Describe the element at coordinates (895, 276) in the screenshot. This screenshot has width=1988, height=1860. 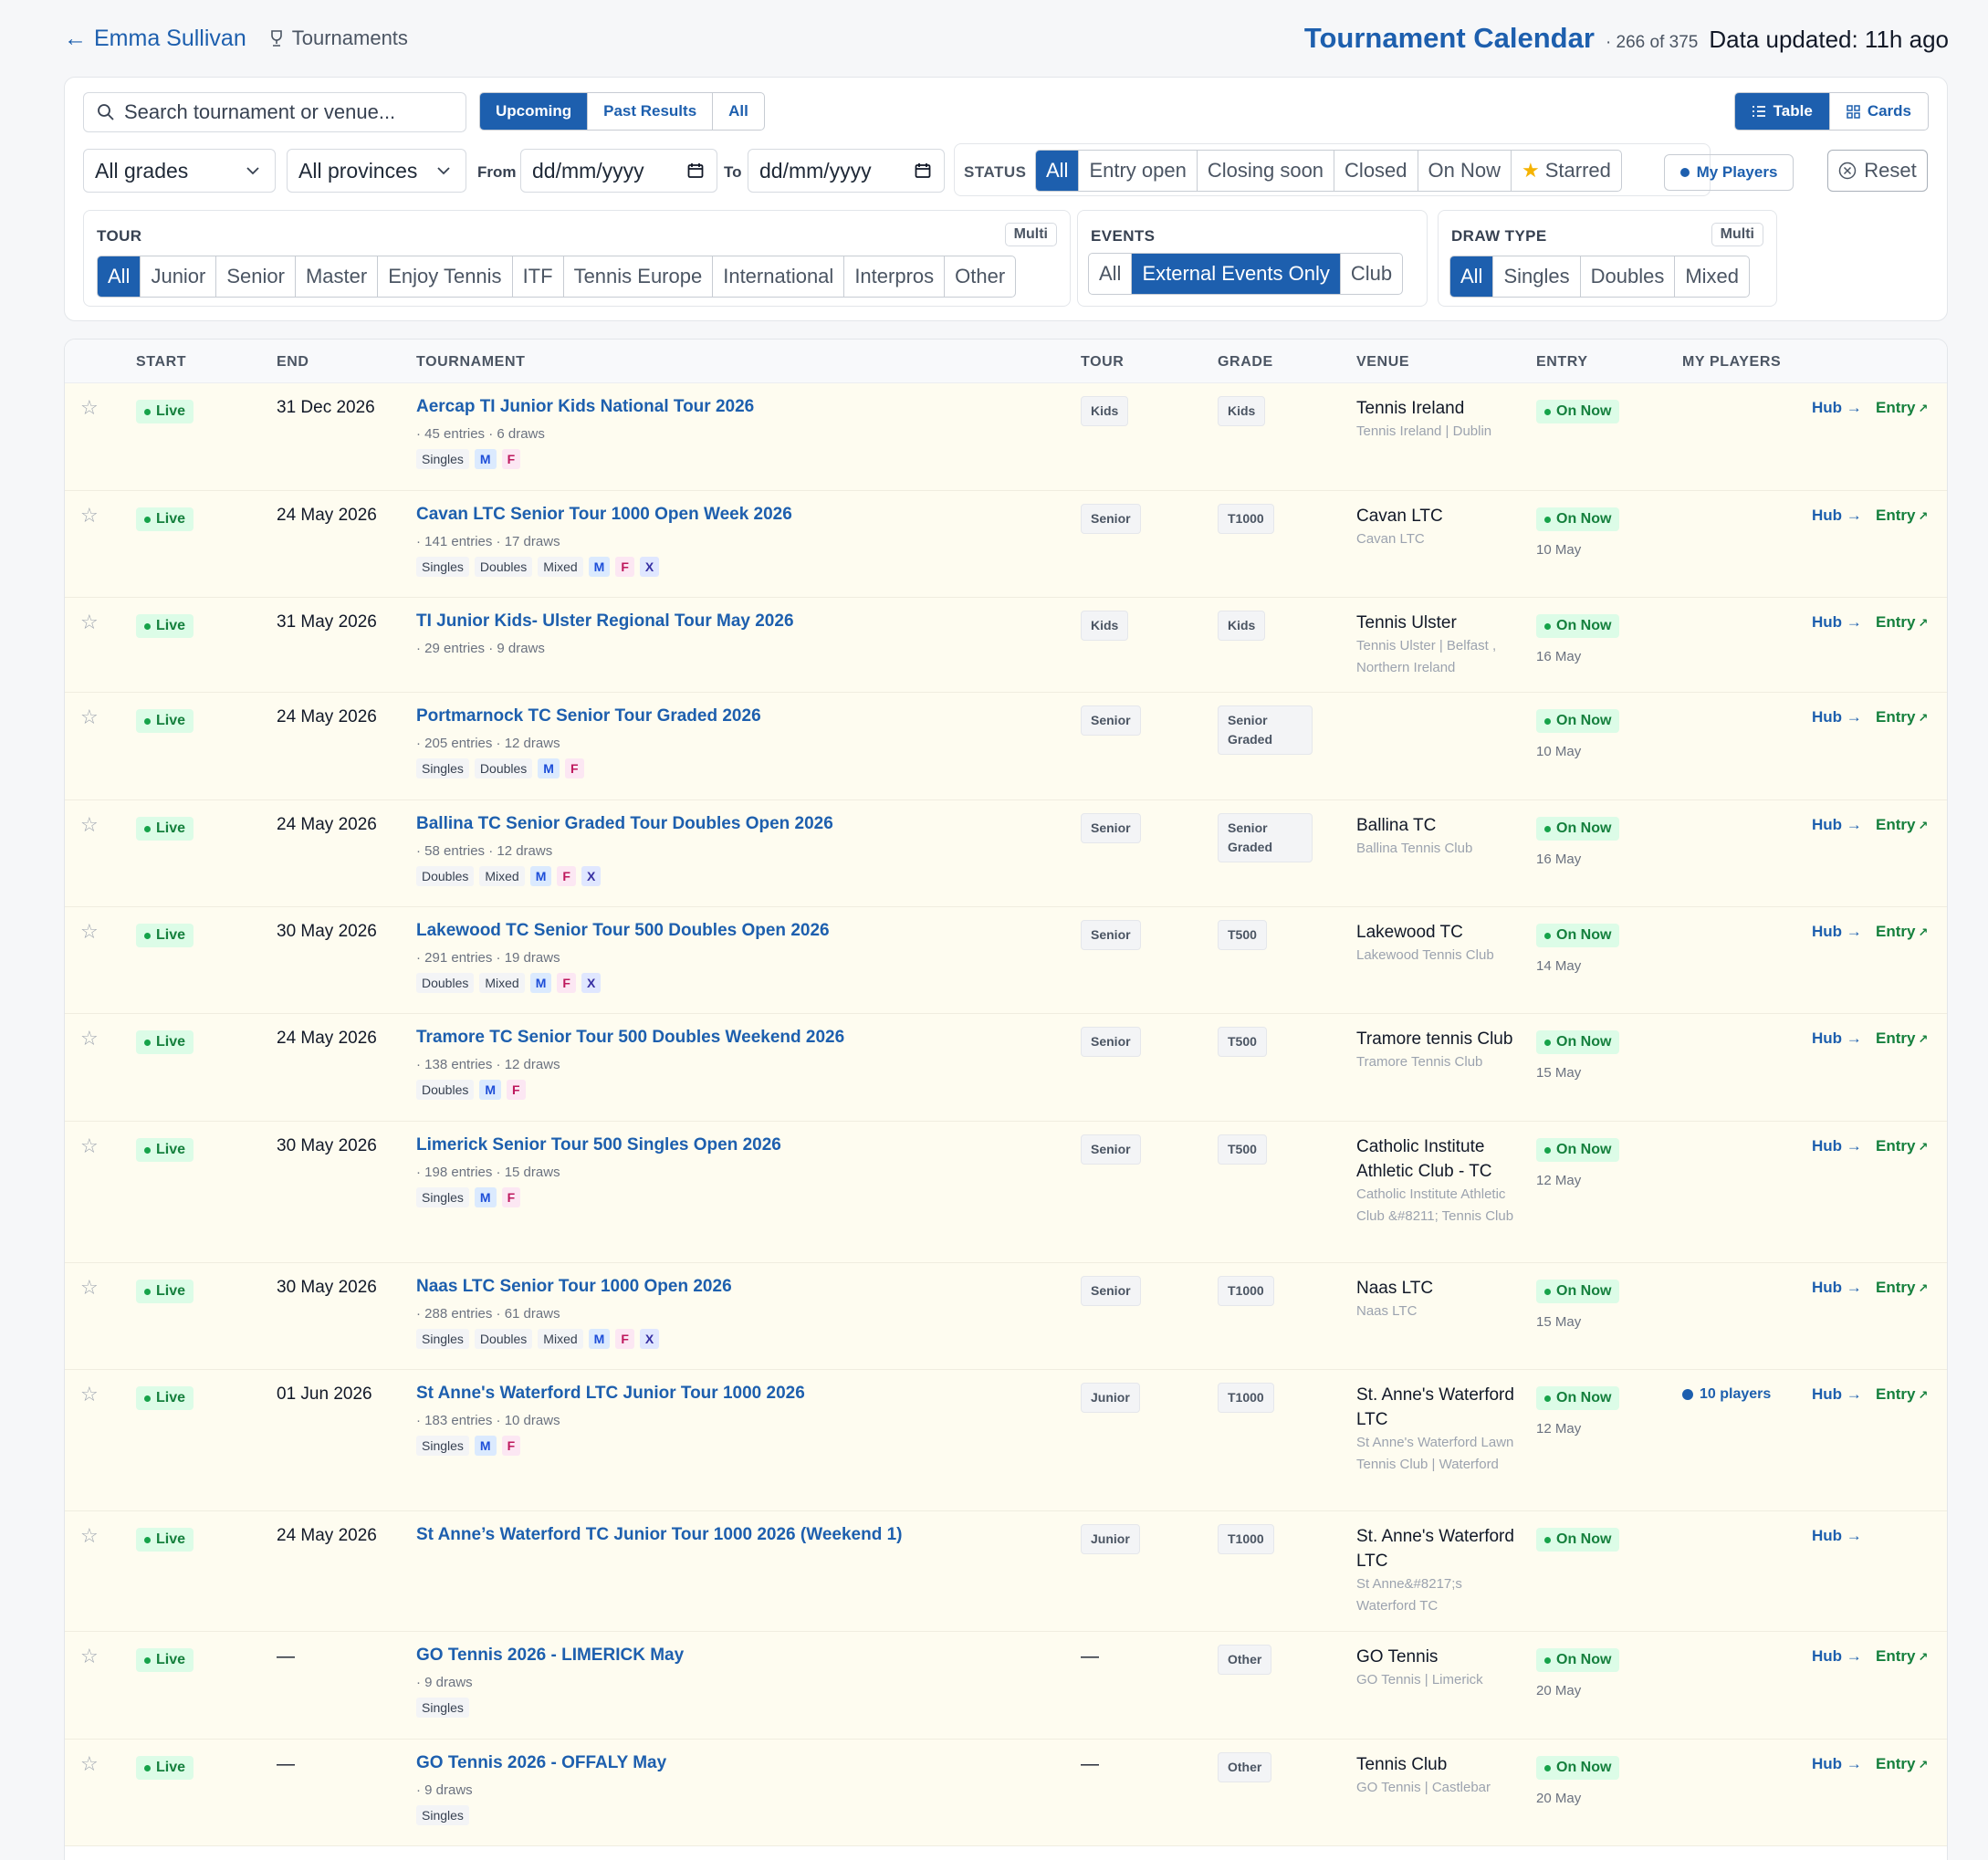
I see `tour-interpros: Interpros` at that location.